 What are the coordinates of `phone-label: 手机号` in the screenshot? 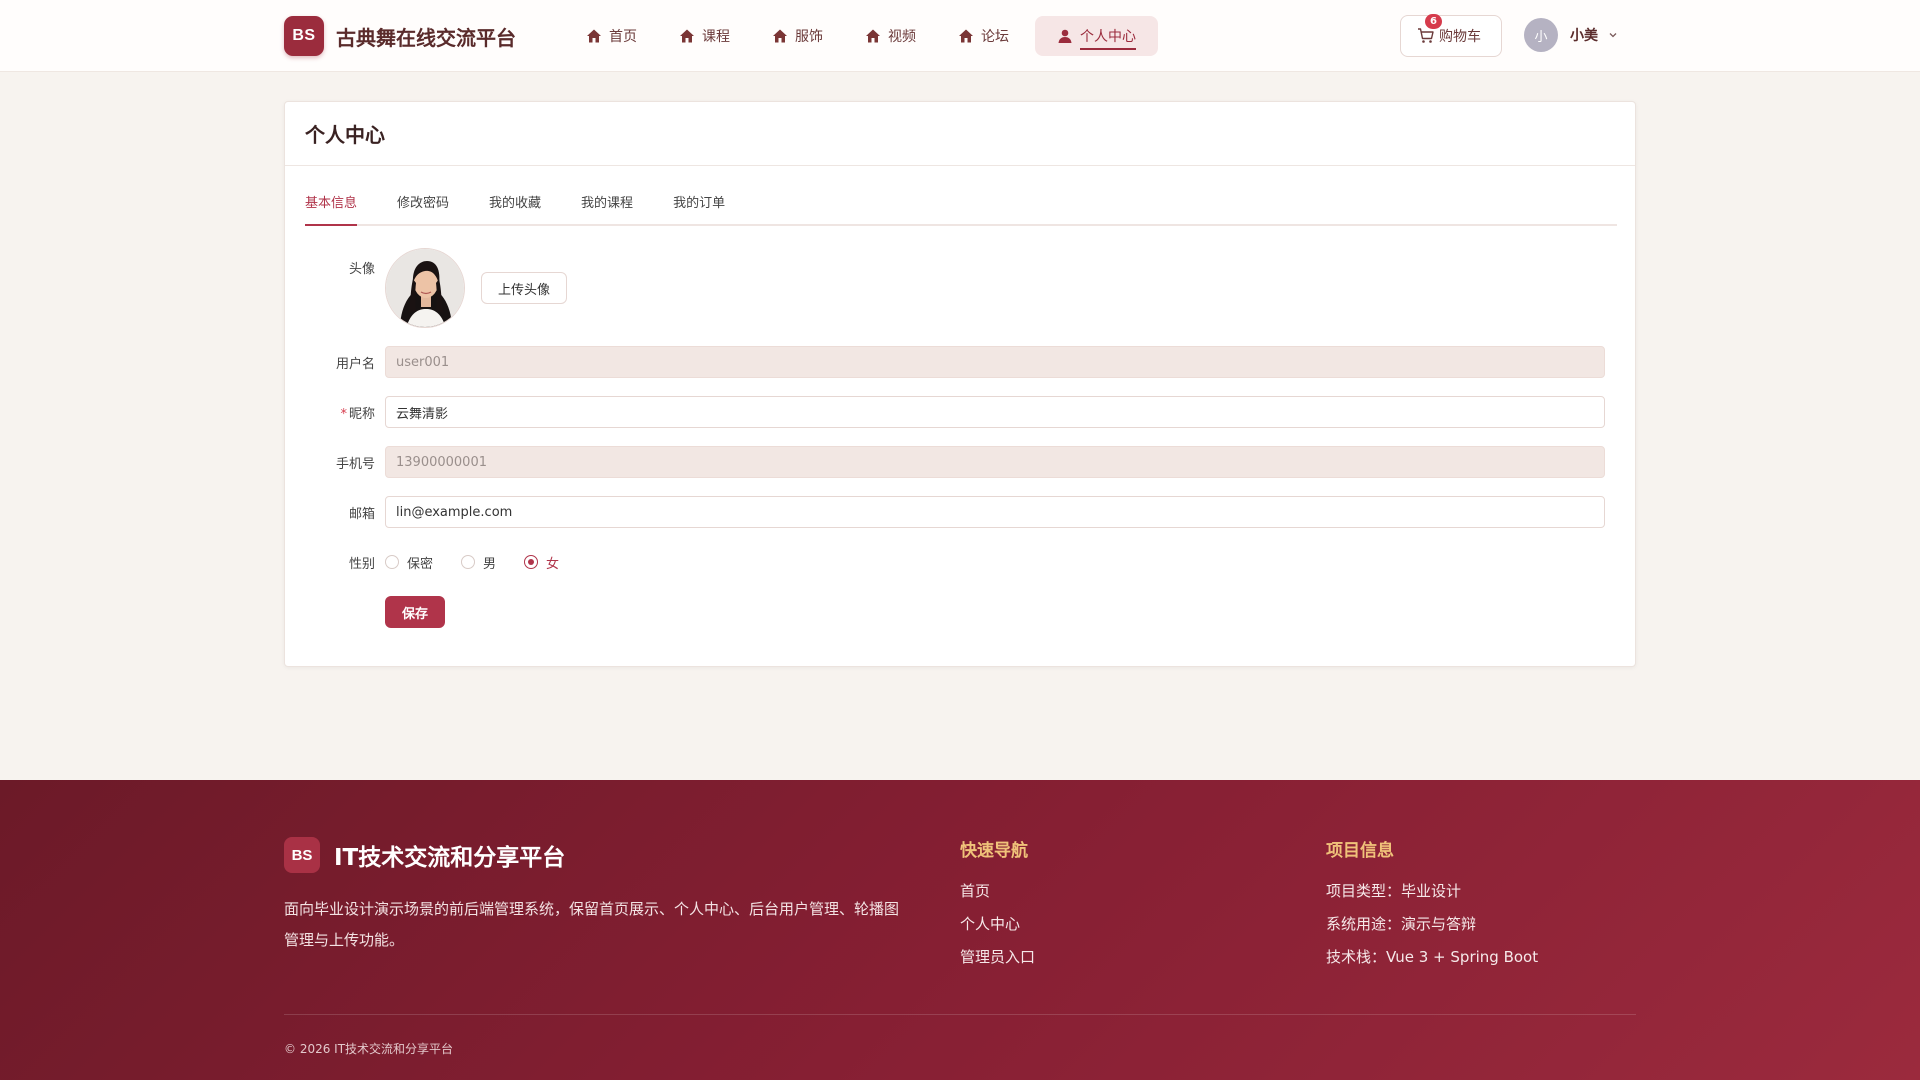 It's located at (355, 464).